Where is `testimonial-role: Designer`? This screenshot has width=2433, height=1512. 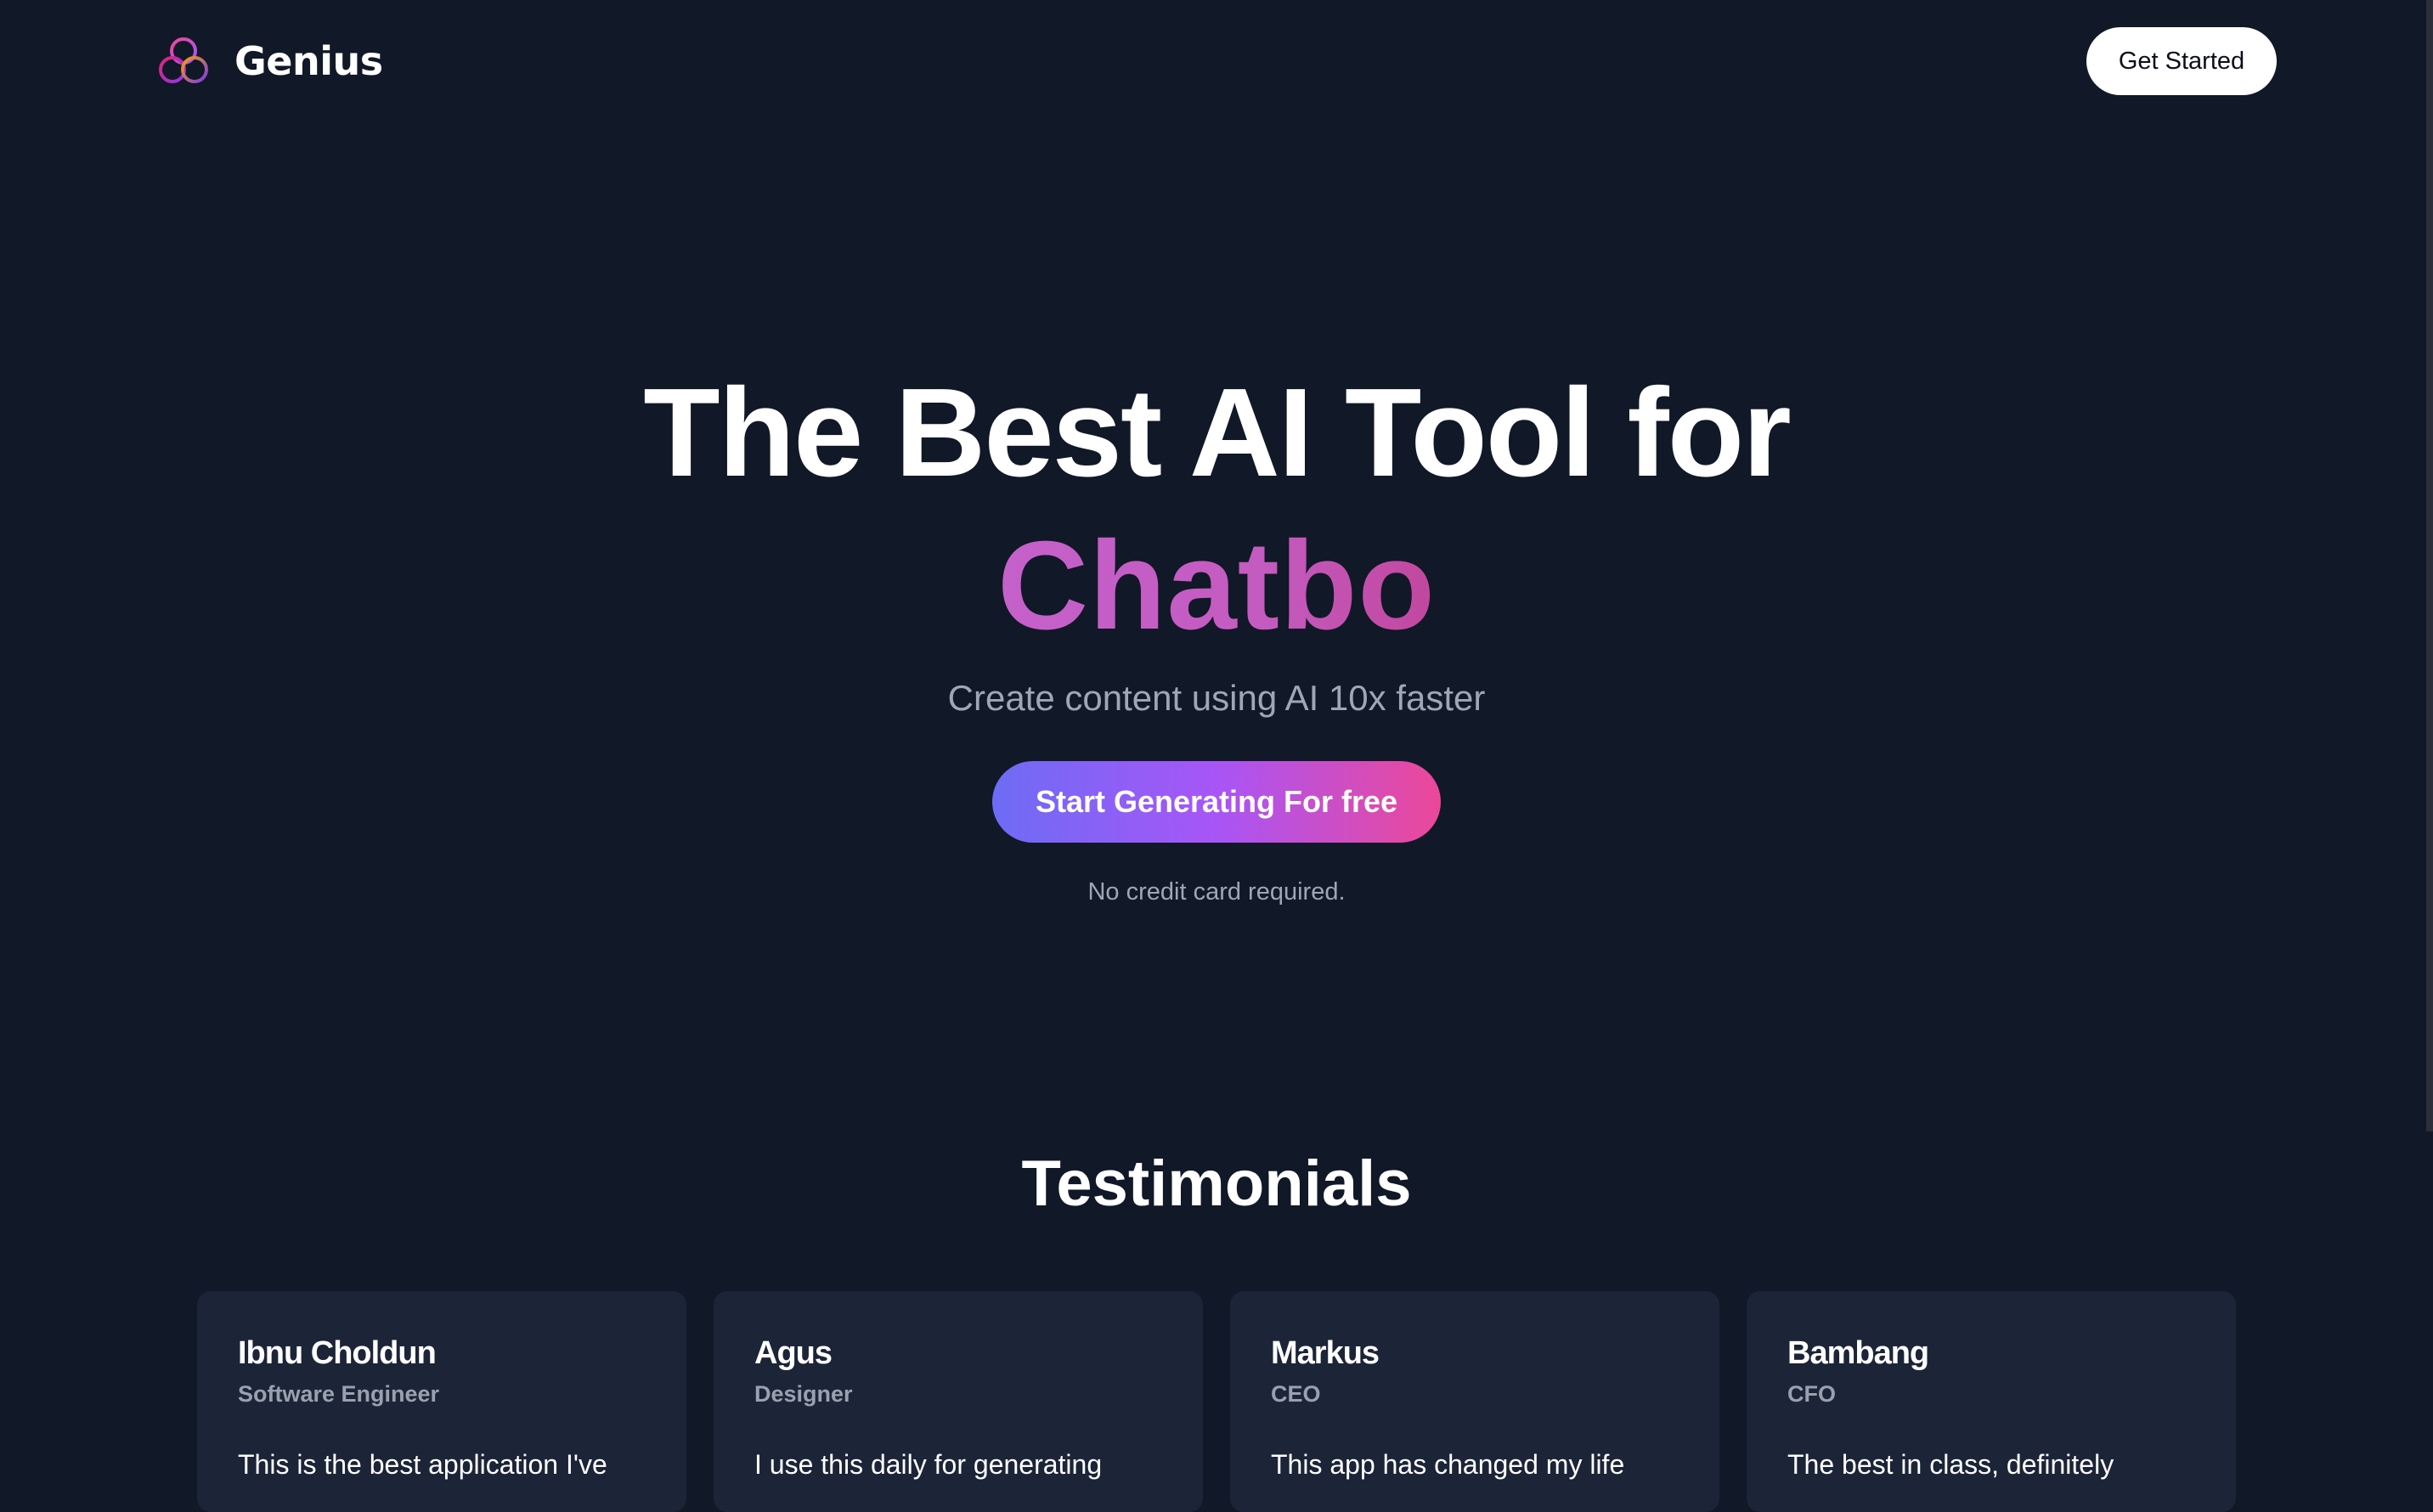 testimonial-role: Designer is located at coordinates (803, 1394).